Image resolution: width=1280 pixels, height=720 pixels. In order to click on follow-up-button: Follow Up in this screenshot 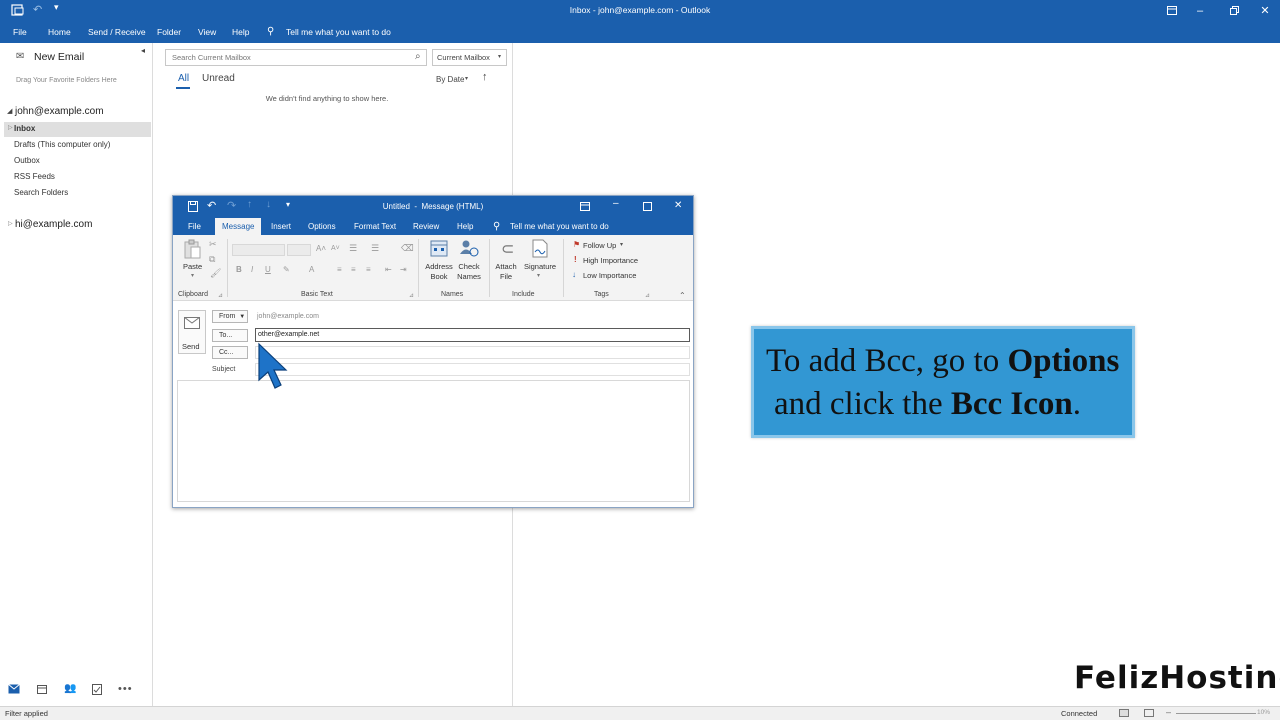, I will do `click(599, 245)`.